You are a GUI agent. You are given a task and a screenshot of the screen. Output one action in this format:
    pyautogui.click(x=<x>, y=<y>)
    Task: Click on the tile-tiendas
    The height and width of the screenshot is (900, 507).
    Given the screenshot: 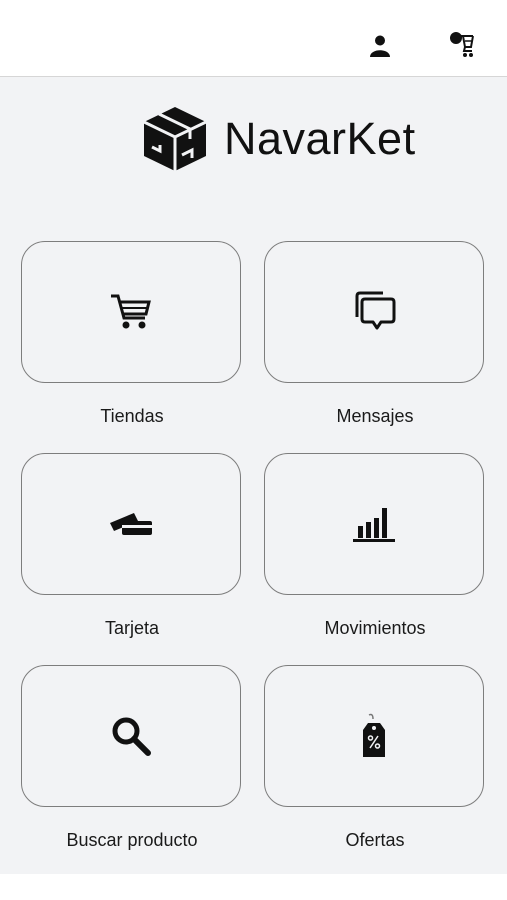 What is the action you would take?
    pyautogui.click(x=131, y=312)
    